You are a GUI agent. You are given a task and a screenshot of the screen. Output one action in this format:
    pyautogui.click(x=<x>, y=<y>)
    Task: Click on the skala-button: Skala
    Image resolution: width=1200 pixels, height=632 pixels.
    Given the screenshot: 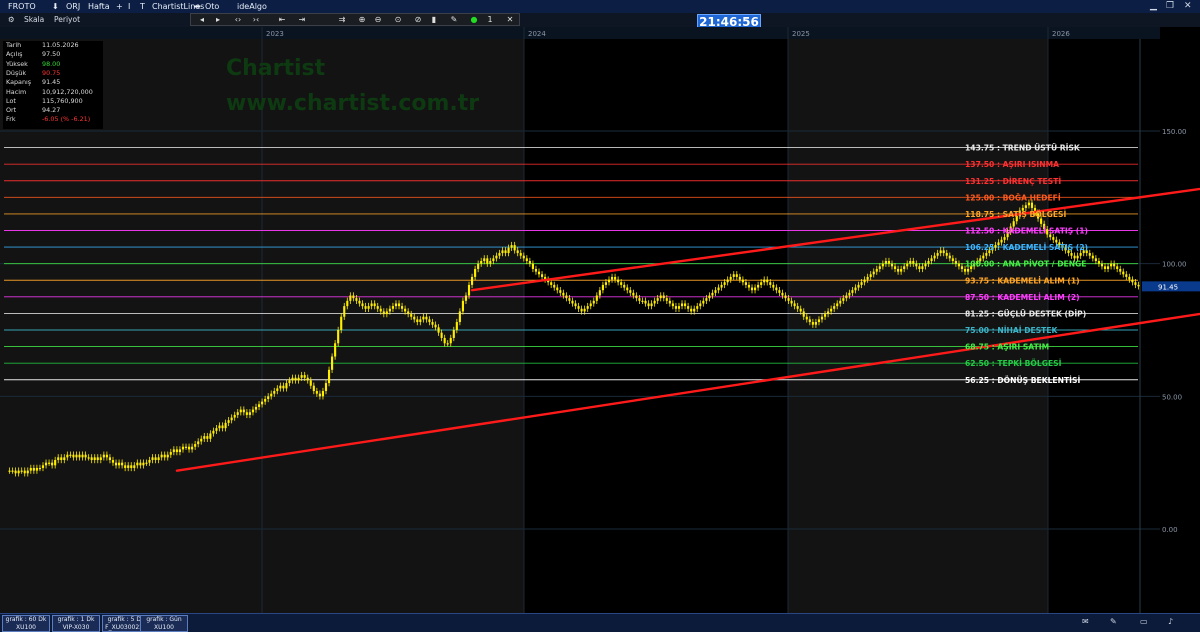 What is the action you would take?
    pyautogui.click(x=34, y=20)
    